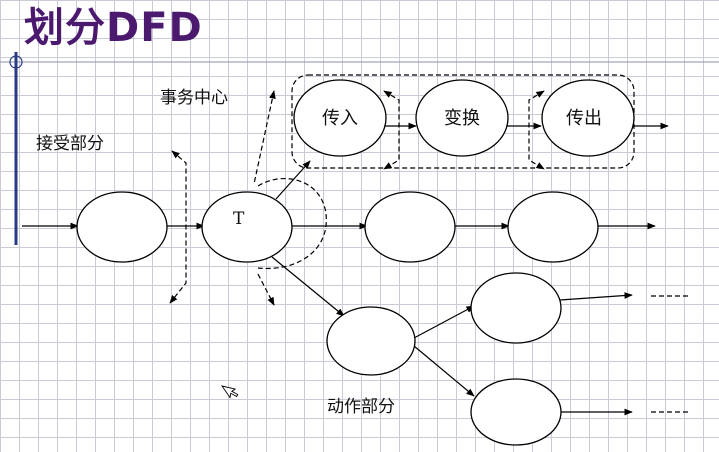 This screenshot has height=452, width=719. I want to click on node-outgoing-label: 传出, so click(584, 118).